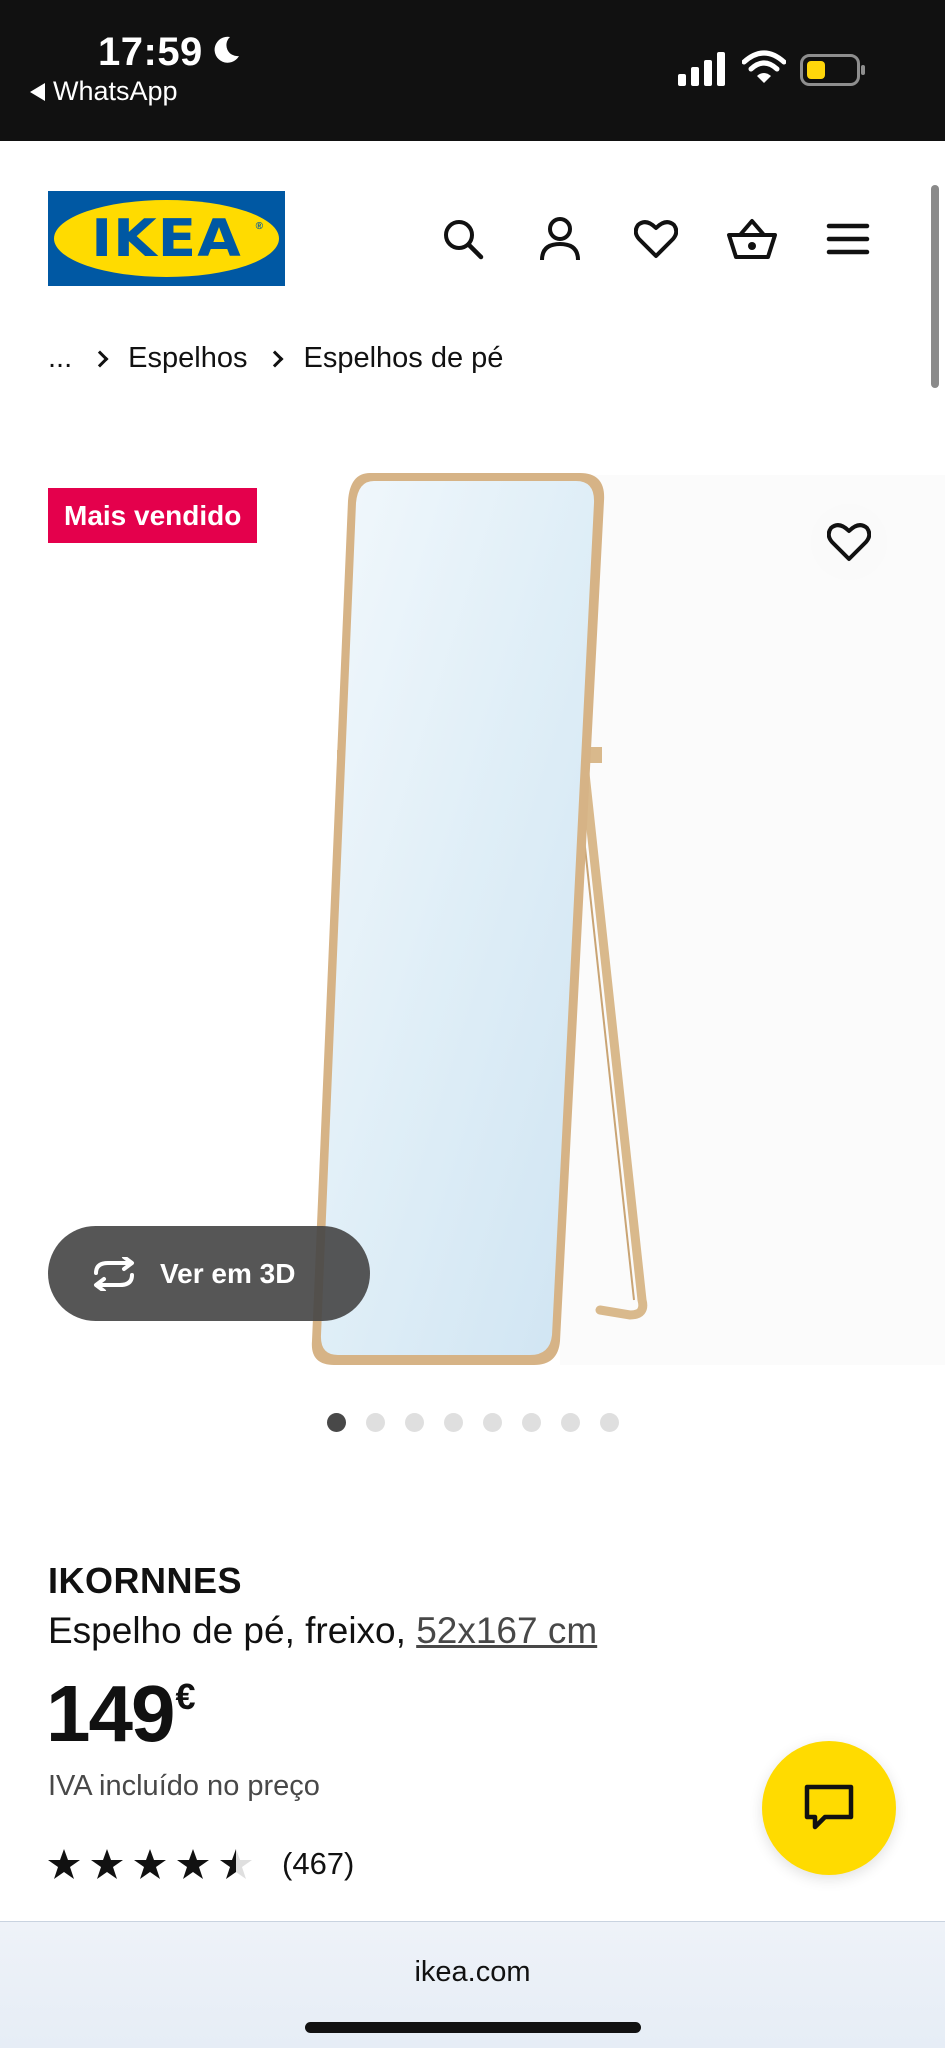  Describe the element at coordinates (150, 52) in the screenshot. I see `status-time: 17:59` at that location.